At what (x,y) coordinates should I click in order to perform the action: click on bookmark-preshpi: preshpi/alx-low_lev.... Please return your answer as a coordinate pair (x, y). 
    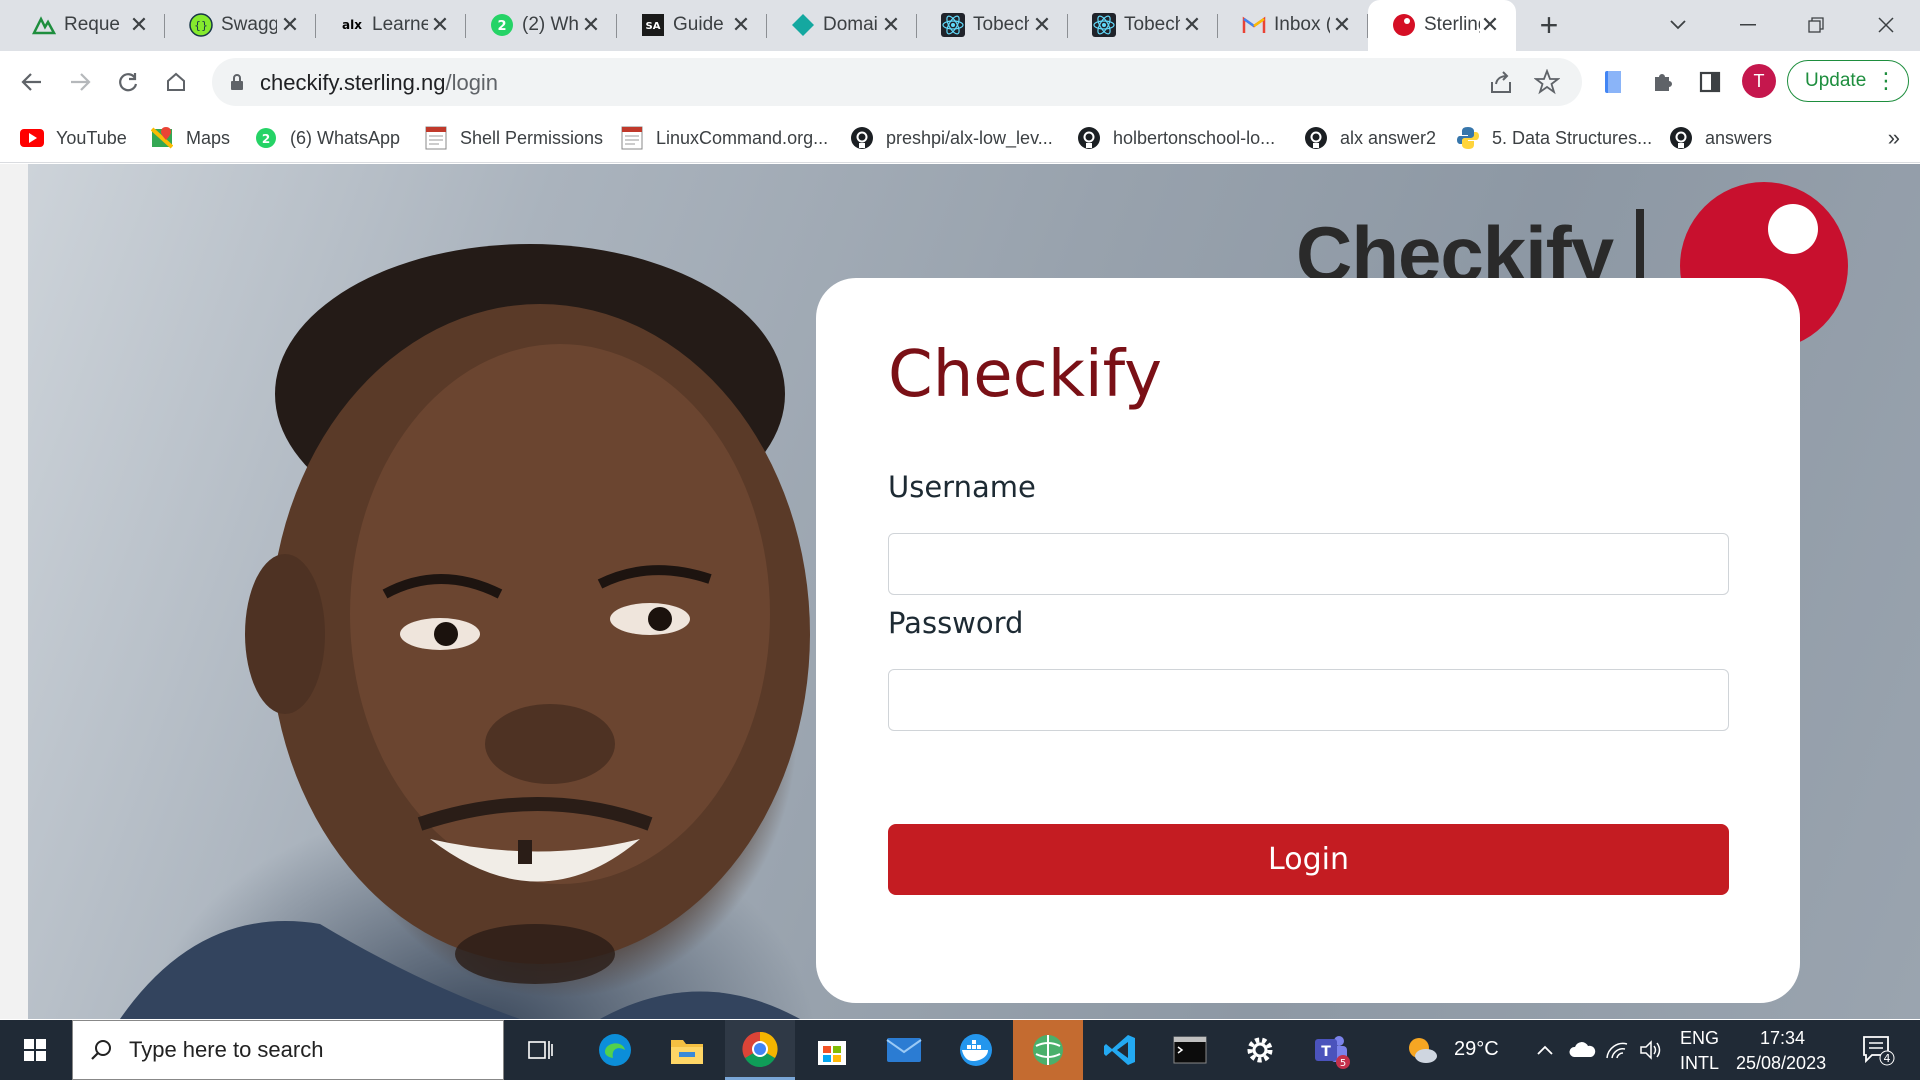
    Looking at the image, I should click on (951, 138).